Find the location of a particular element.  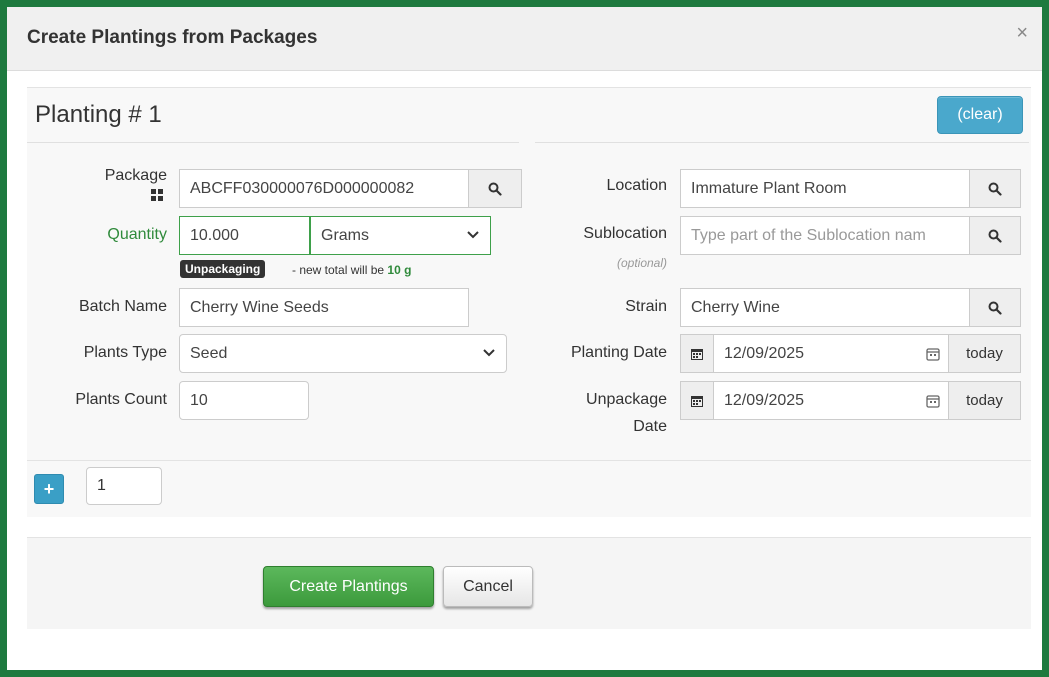

package-input: ABCFF030000076D000000082 is located at coordinates (324, 188).